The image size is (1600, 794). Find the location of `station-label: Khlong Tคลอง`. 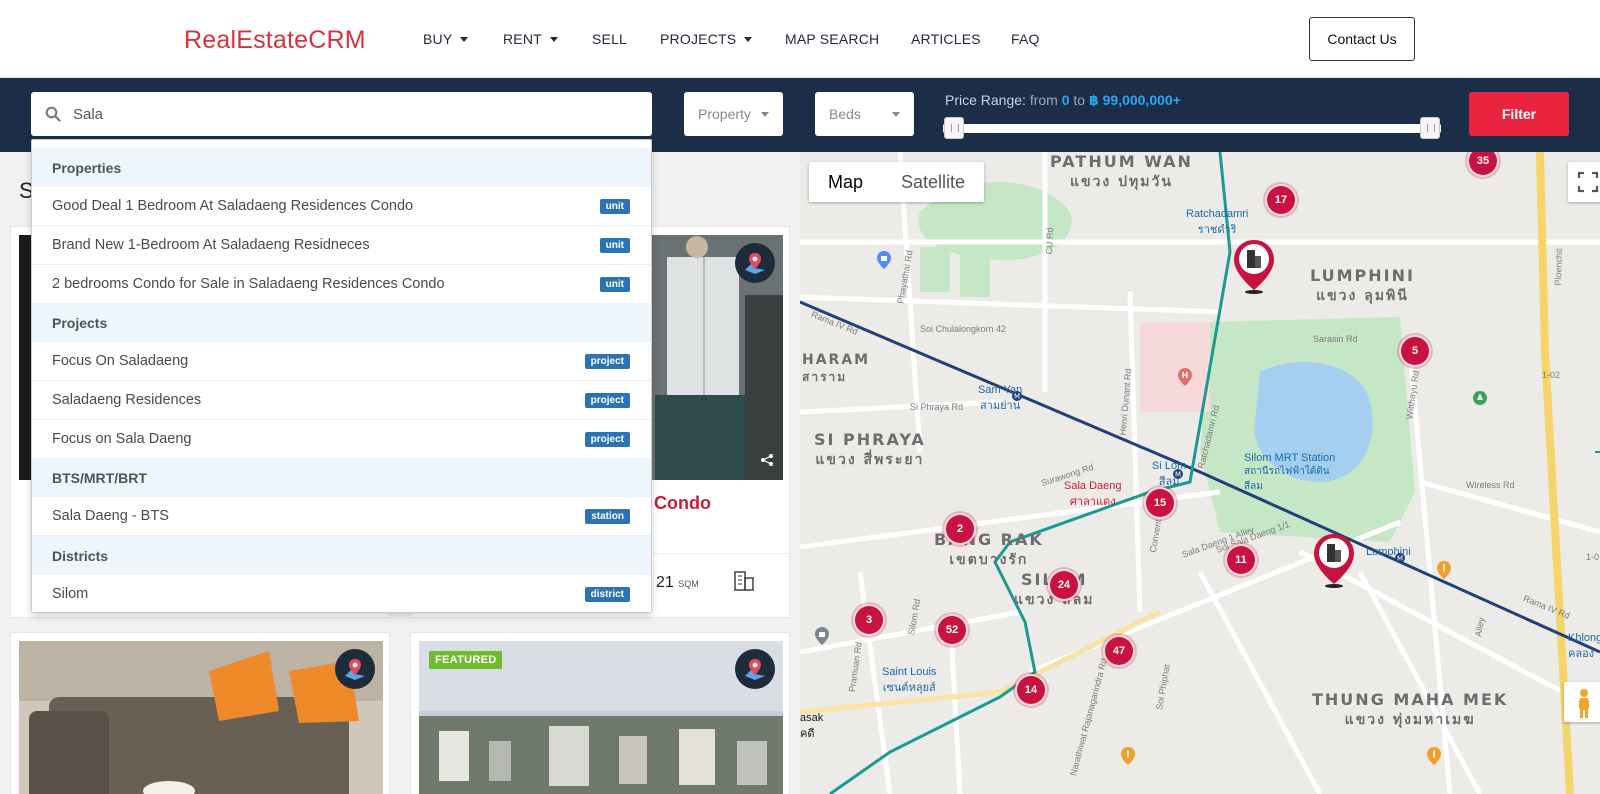

station-label: Khlong Tคลอง is located at coordinates (1584, 646).